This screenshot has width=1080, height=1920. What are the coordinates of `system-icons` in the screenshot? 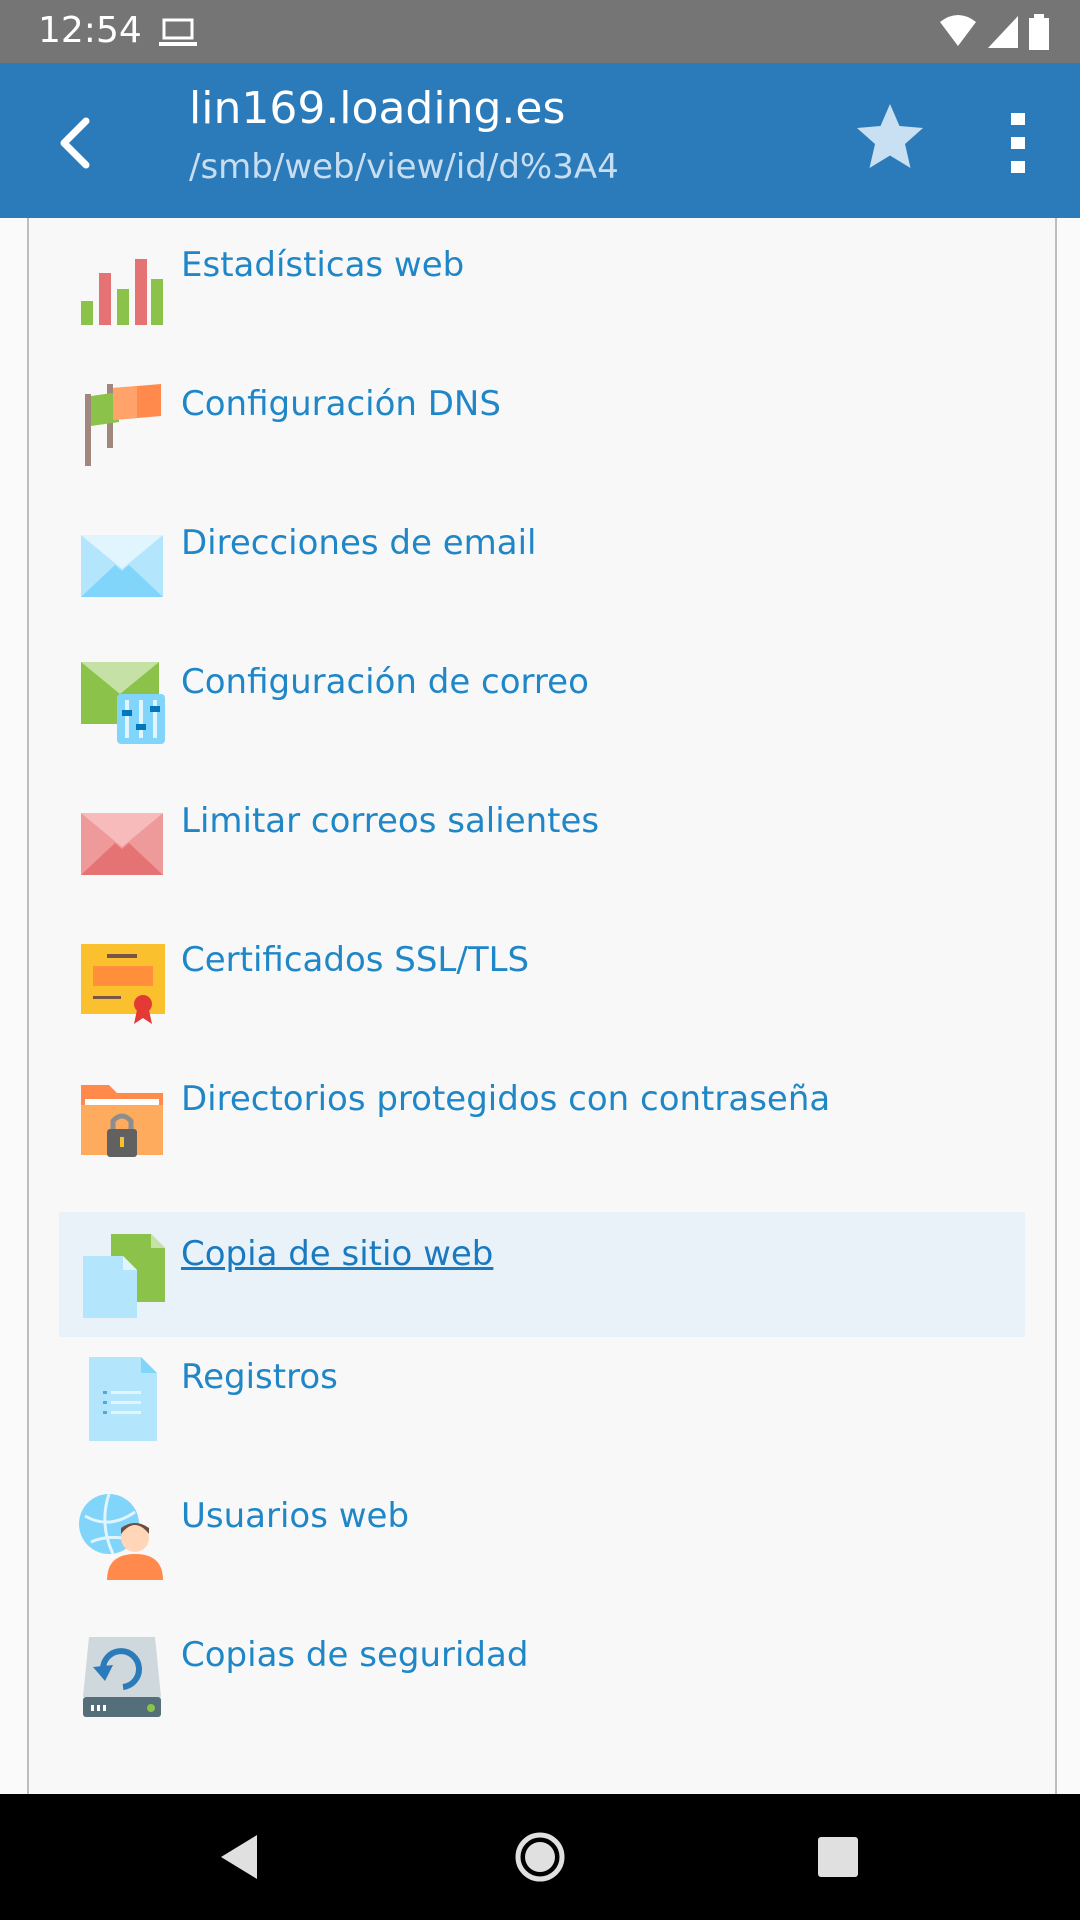 It's located at (994, 32).